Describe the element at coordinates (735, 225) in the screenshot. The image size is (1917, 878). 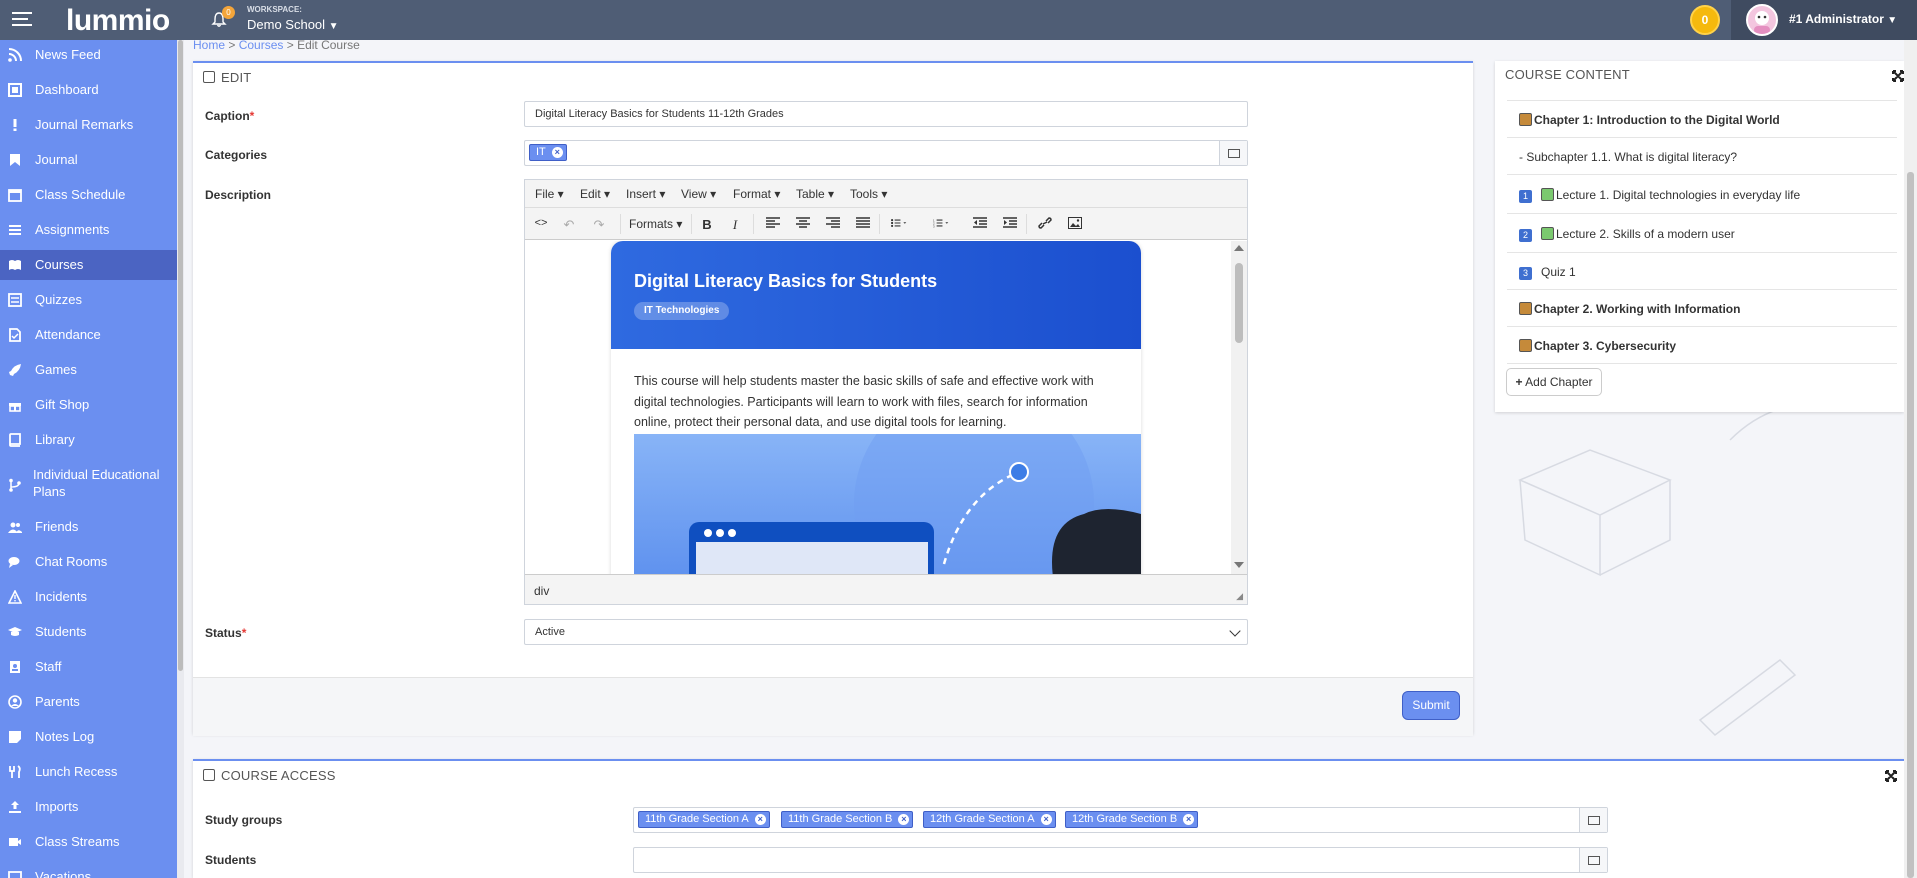
I see `italic-icon: I` at that location.